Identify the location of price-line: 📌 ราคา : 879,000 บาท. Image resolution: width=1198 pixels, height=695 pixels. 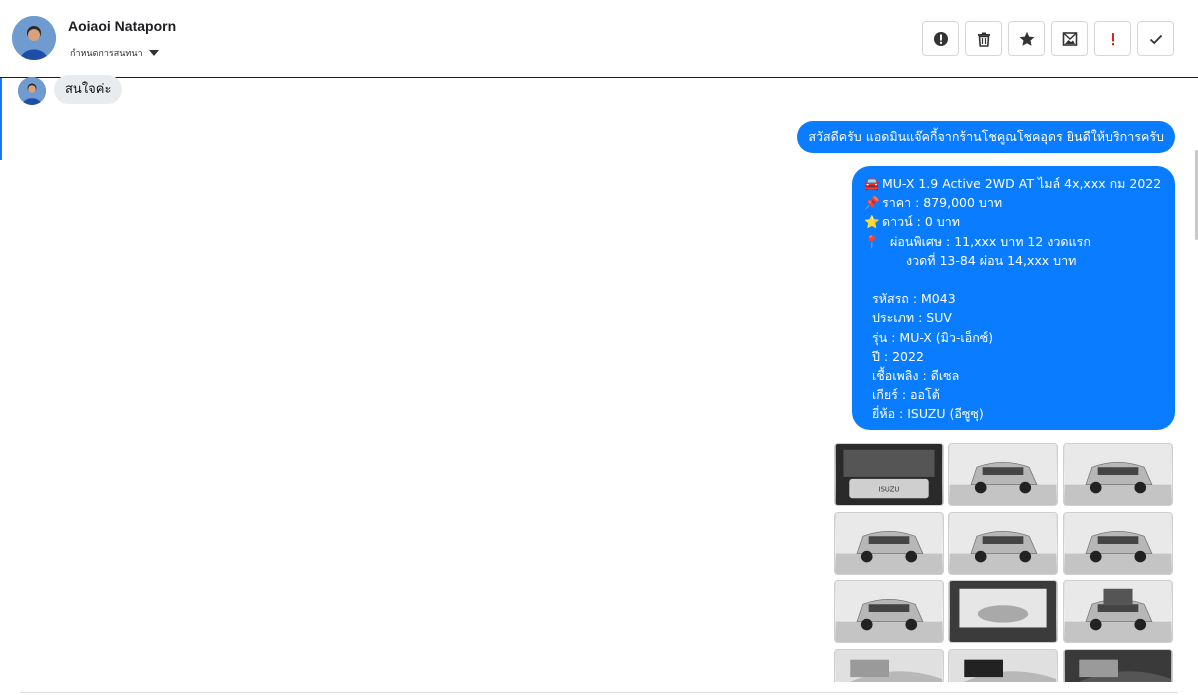
(1014, 202).